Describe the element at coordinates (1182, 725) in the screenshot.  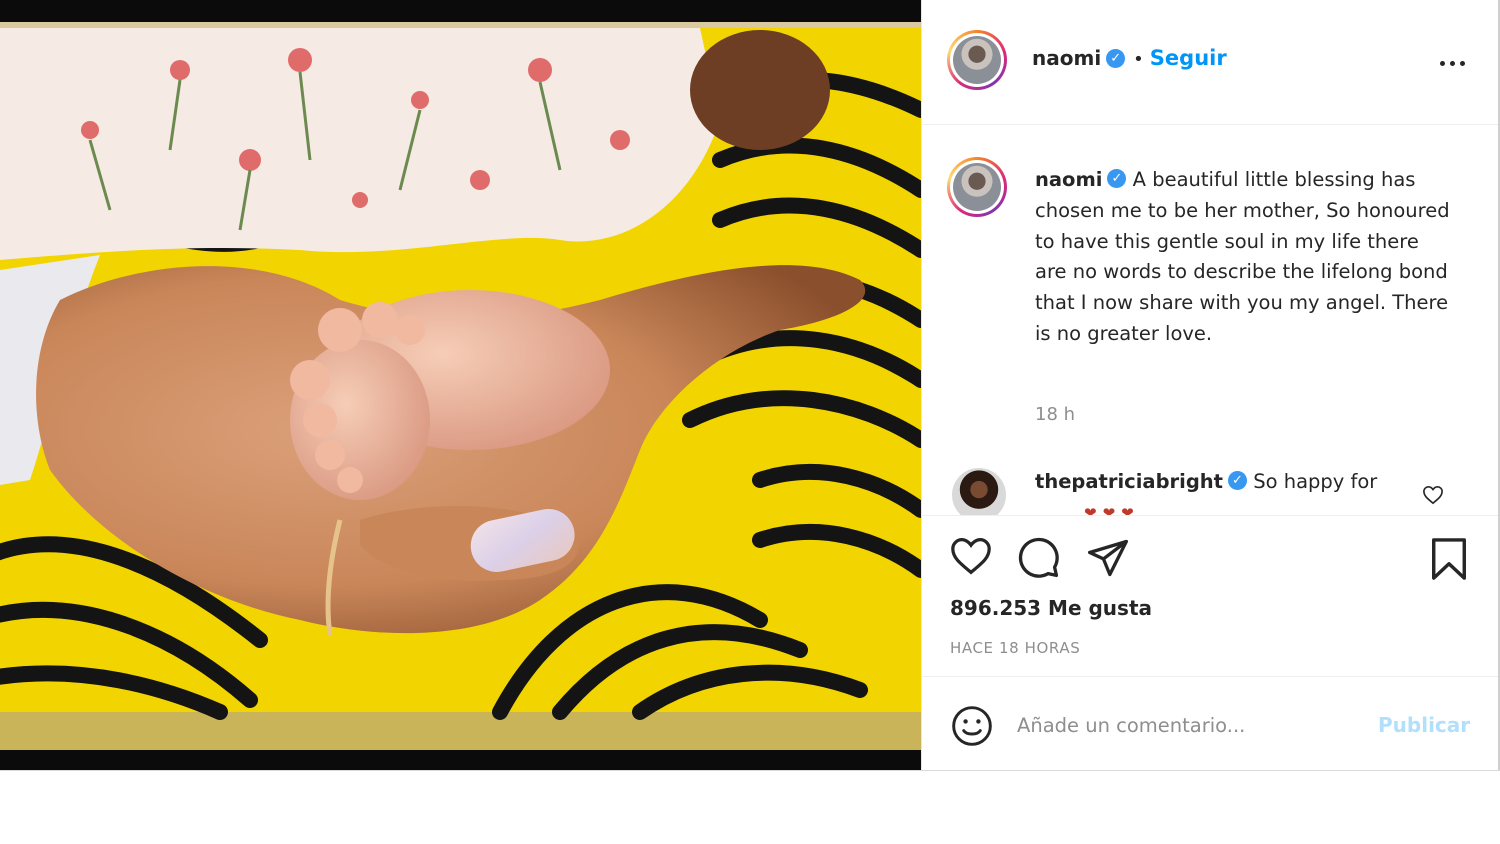
I see `comment-input` at that location.